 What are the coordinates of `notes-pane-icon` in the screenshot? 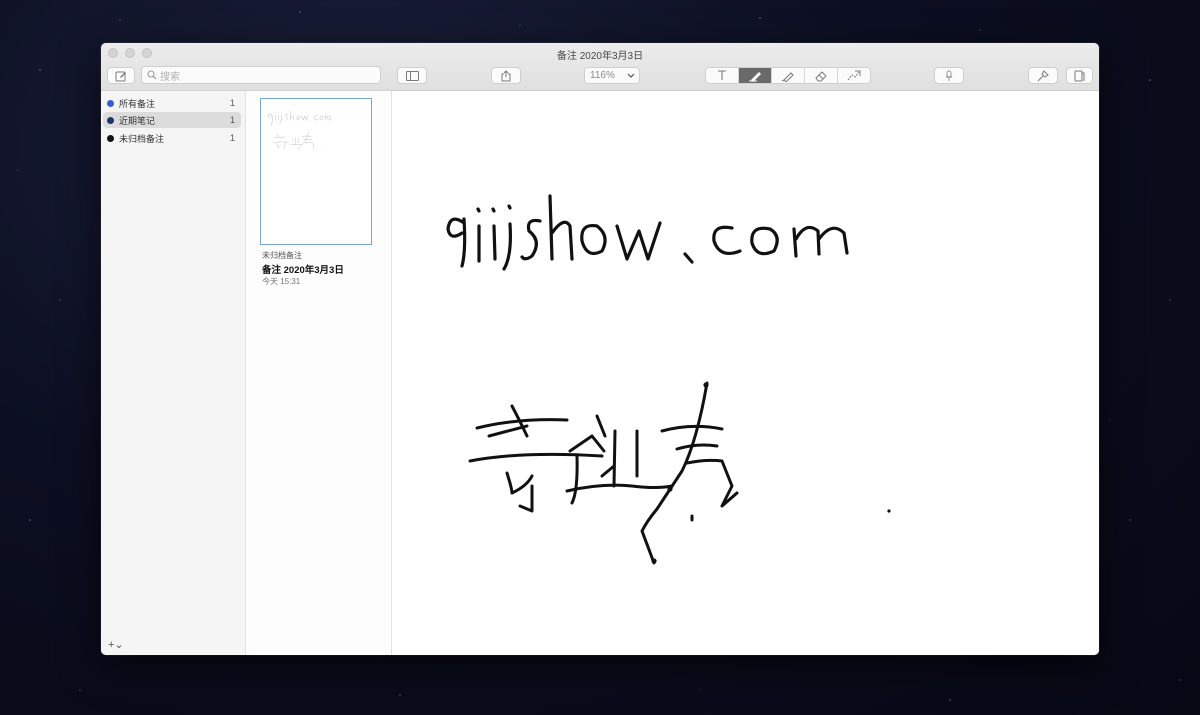 It's located at (1079, 75).